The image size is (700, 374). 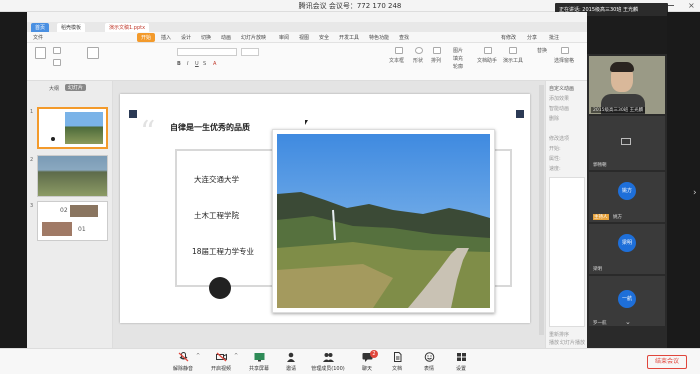 I want to click on end-meeting-button: 结束会议, so click(x=667, y=362).